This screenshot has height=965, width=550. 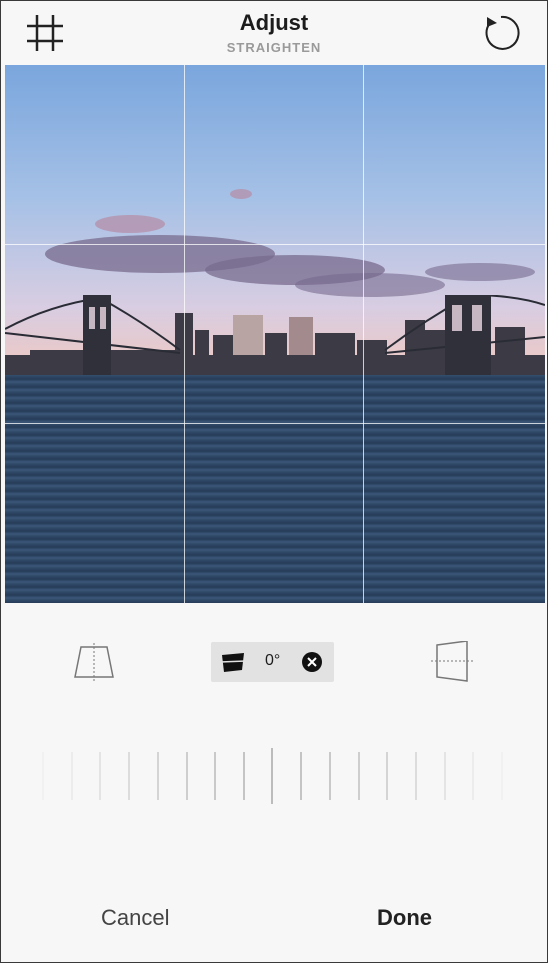 I want to click on header: Adjust STRAIGHTEN, so click(x=274, y=33).